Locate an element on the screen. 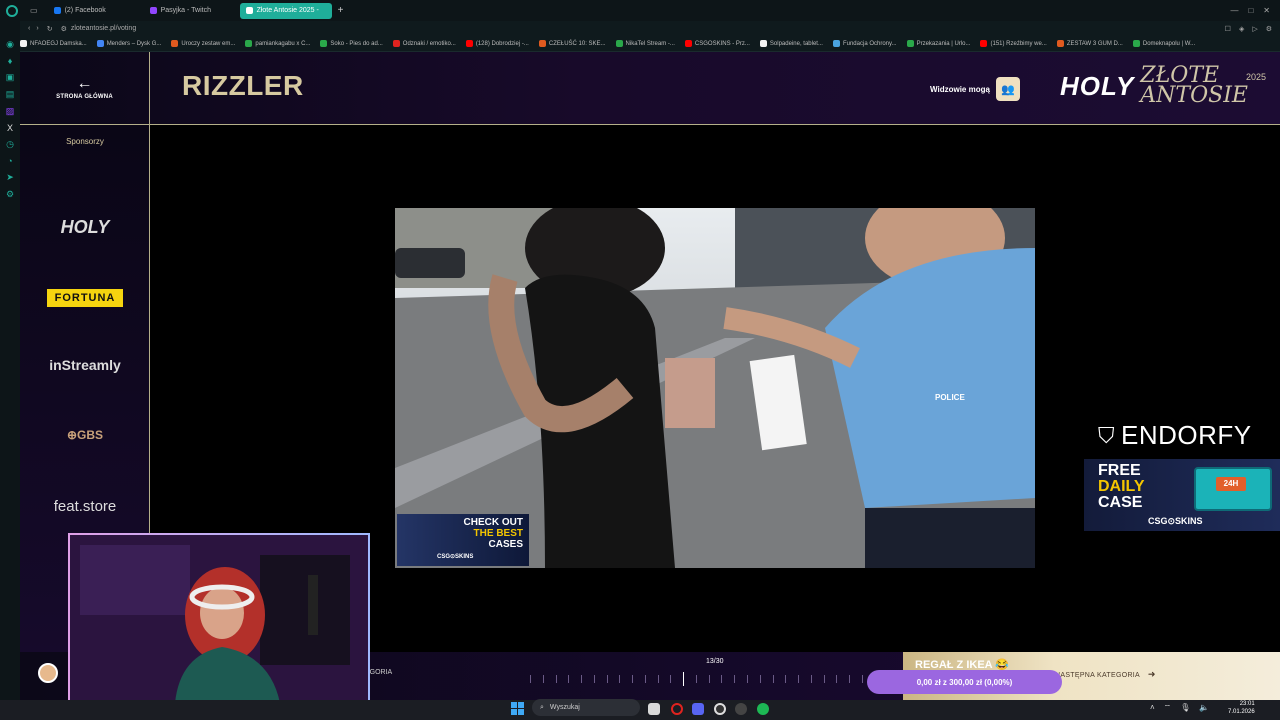  sponsor-fortuna: FORTUNA is located at coordinates (85, 297).